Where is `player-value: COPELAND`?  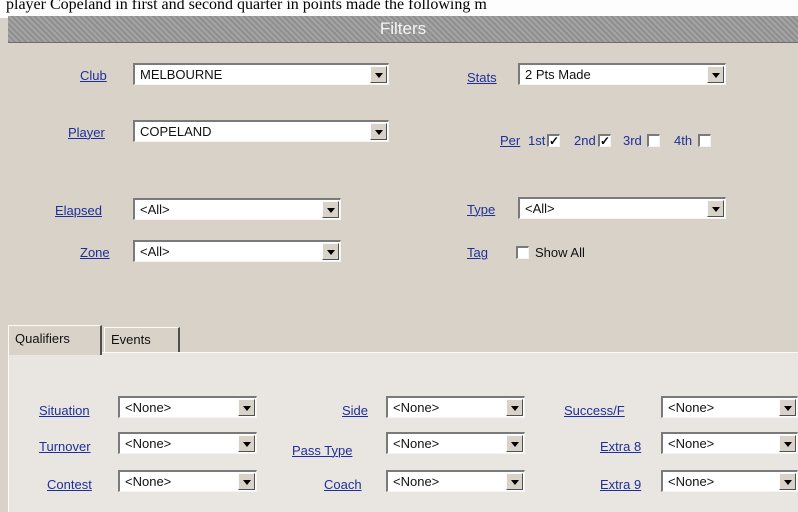
player-value: COPELAND is located at coordinates (176, 131).